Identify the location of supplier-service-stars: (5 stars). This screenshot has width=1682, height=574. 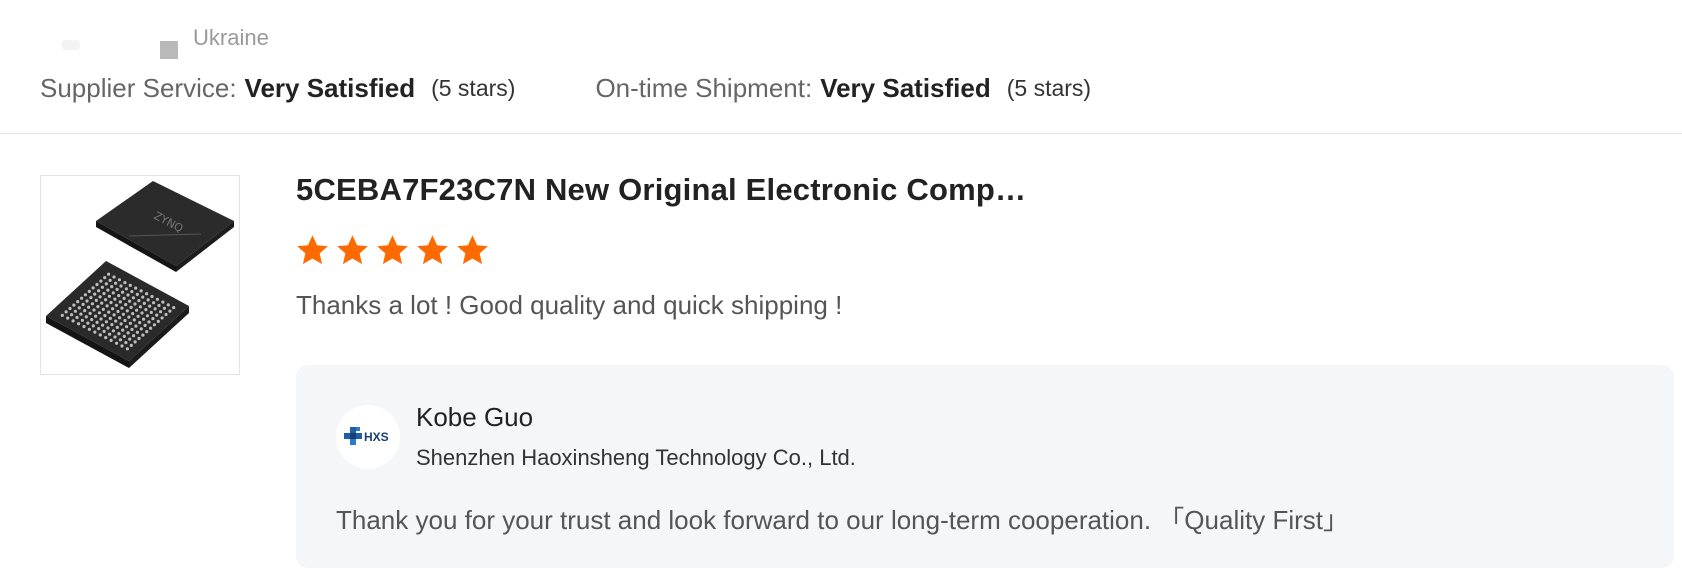
(473, 87).